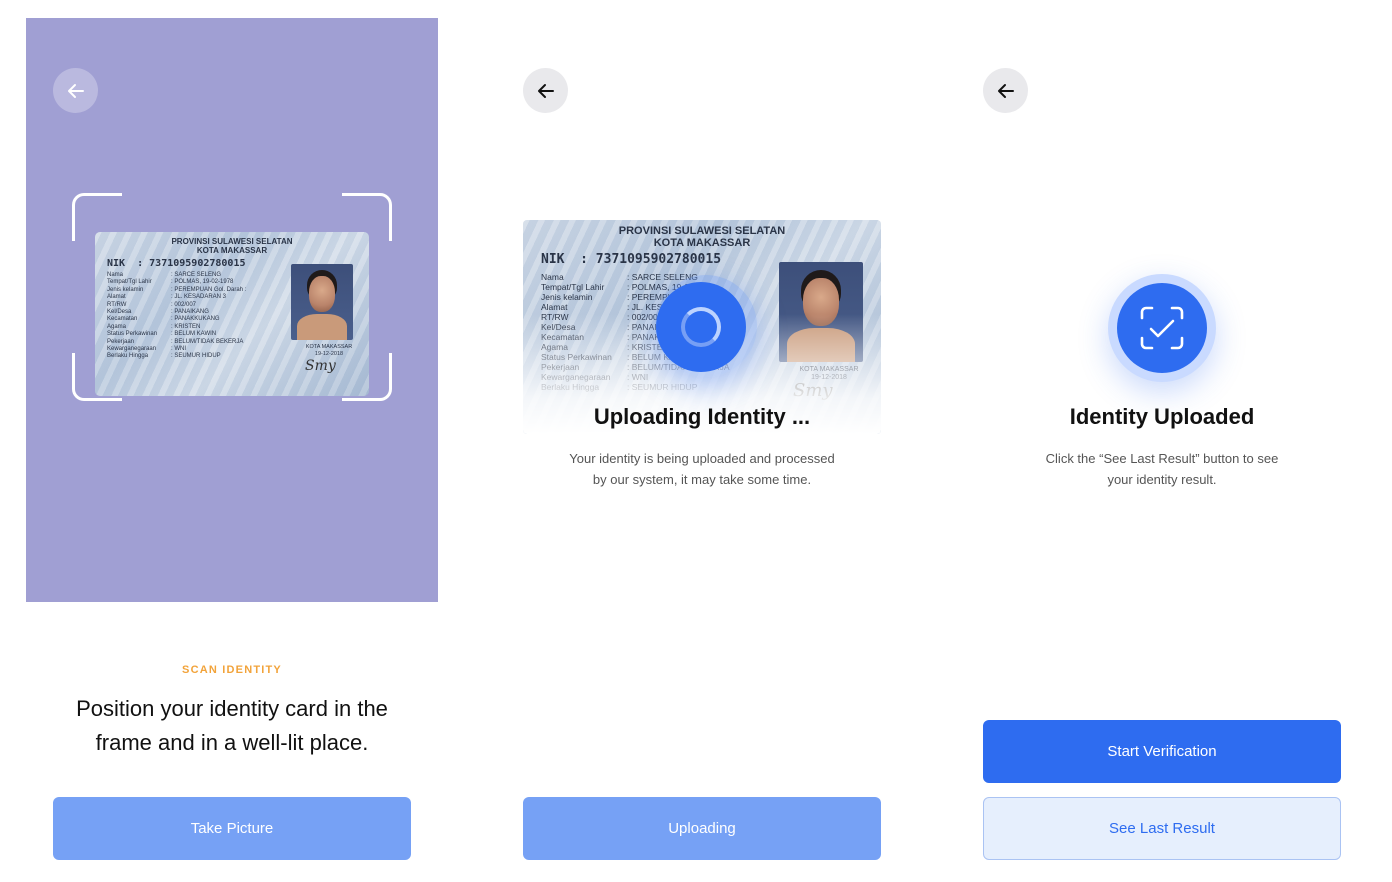 This screenshot has width=1392, height=882. I want to click on card-field-row: Pekerjaan : BELUM/TIDAK BEKERJA, so click(176, 342).